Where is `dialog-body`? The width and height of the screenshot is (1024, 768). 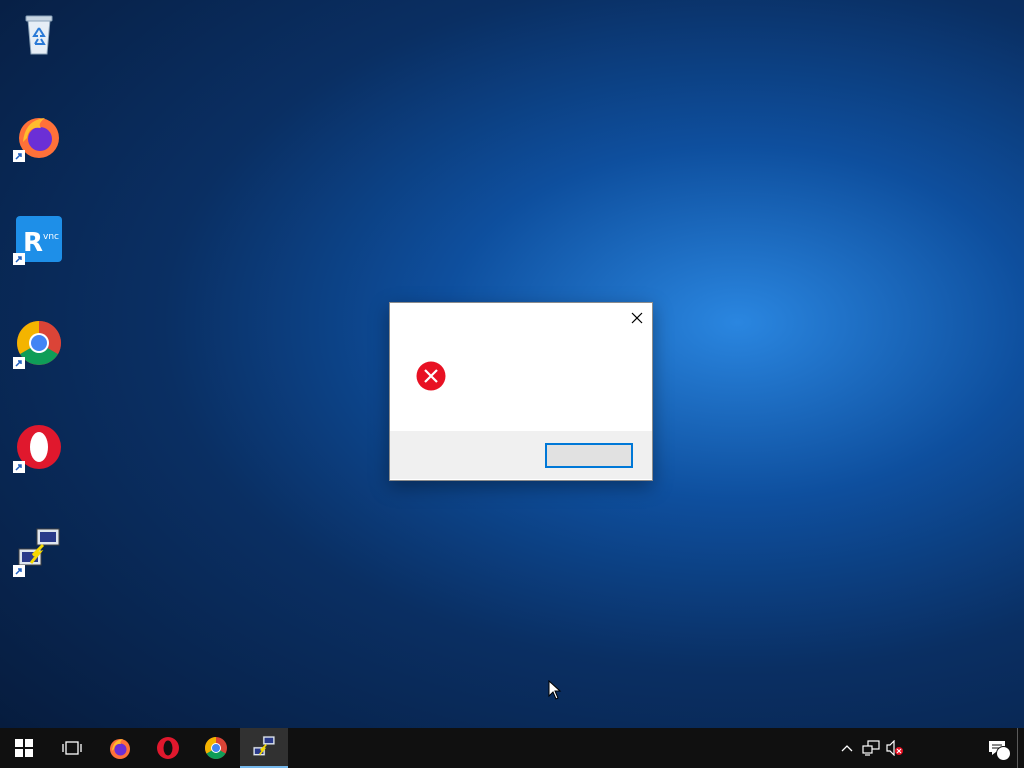
dialog-body is located at coordinates (521, 382).